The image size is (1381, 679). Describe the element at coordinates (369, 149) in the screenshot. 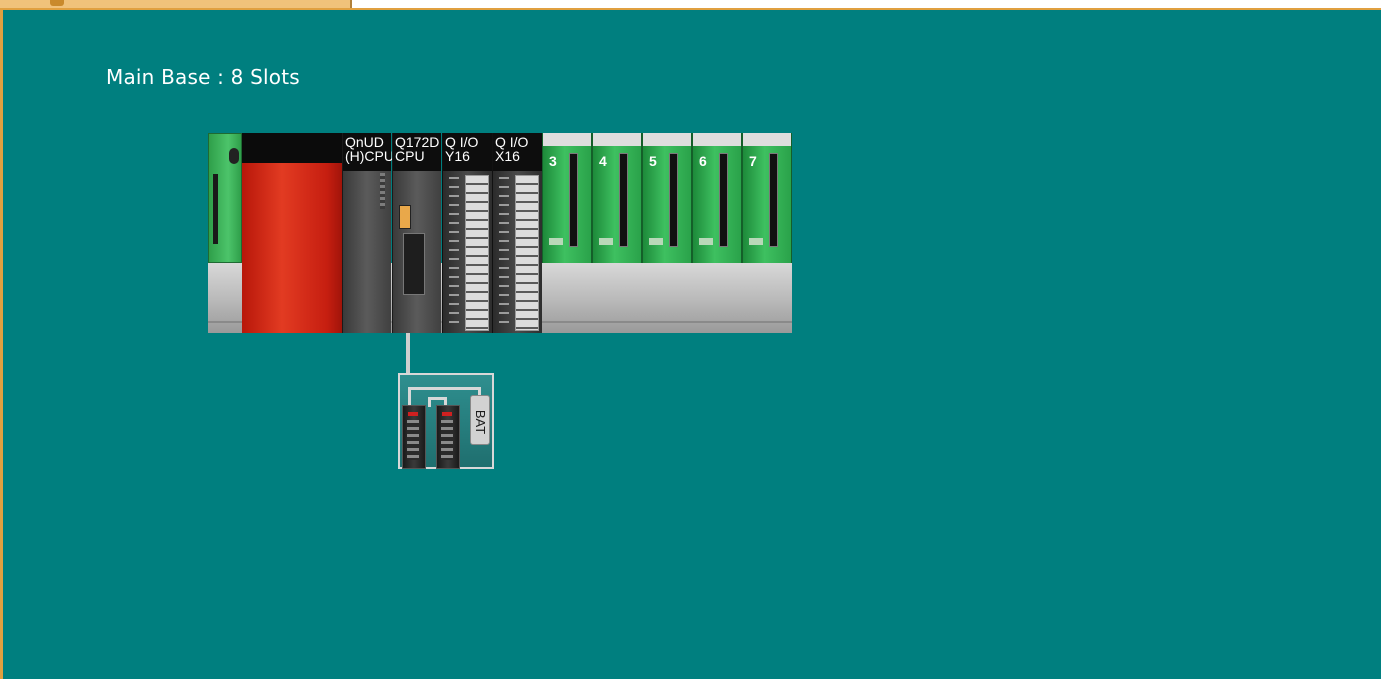

I see `cpu-qnud-label: QnUD (H)CPU` at that location.